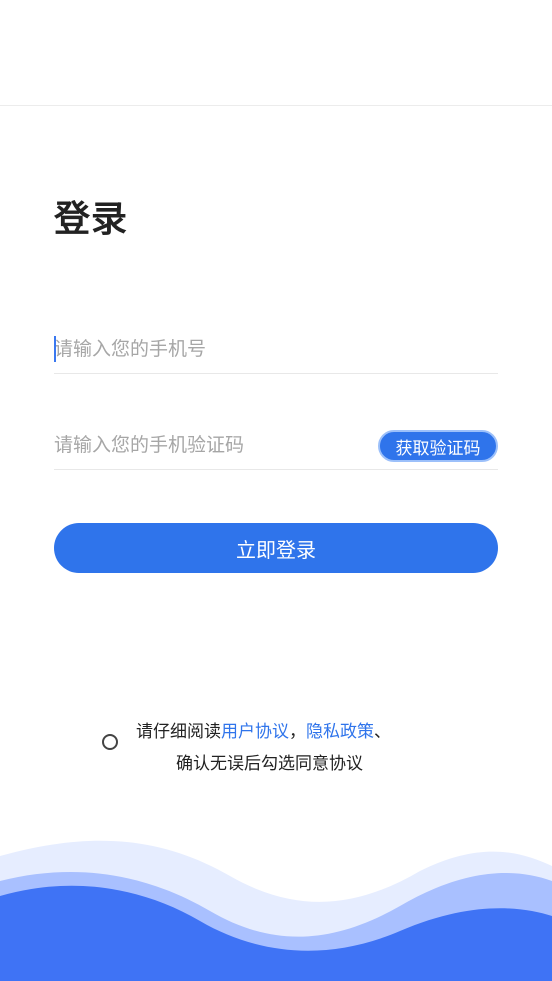 The image size is (552, 981). What do you see at coordinates (55, 349) in the screenshot?
I see `text-cursor` at bounding box center [55, 349].